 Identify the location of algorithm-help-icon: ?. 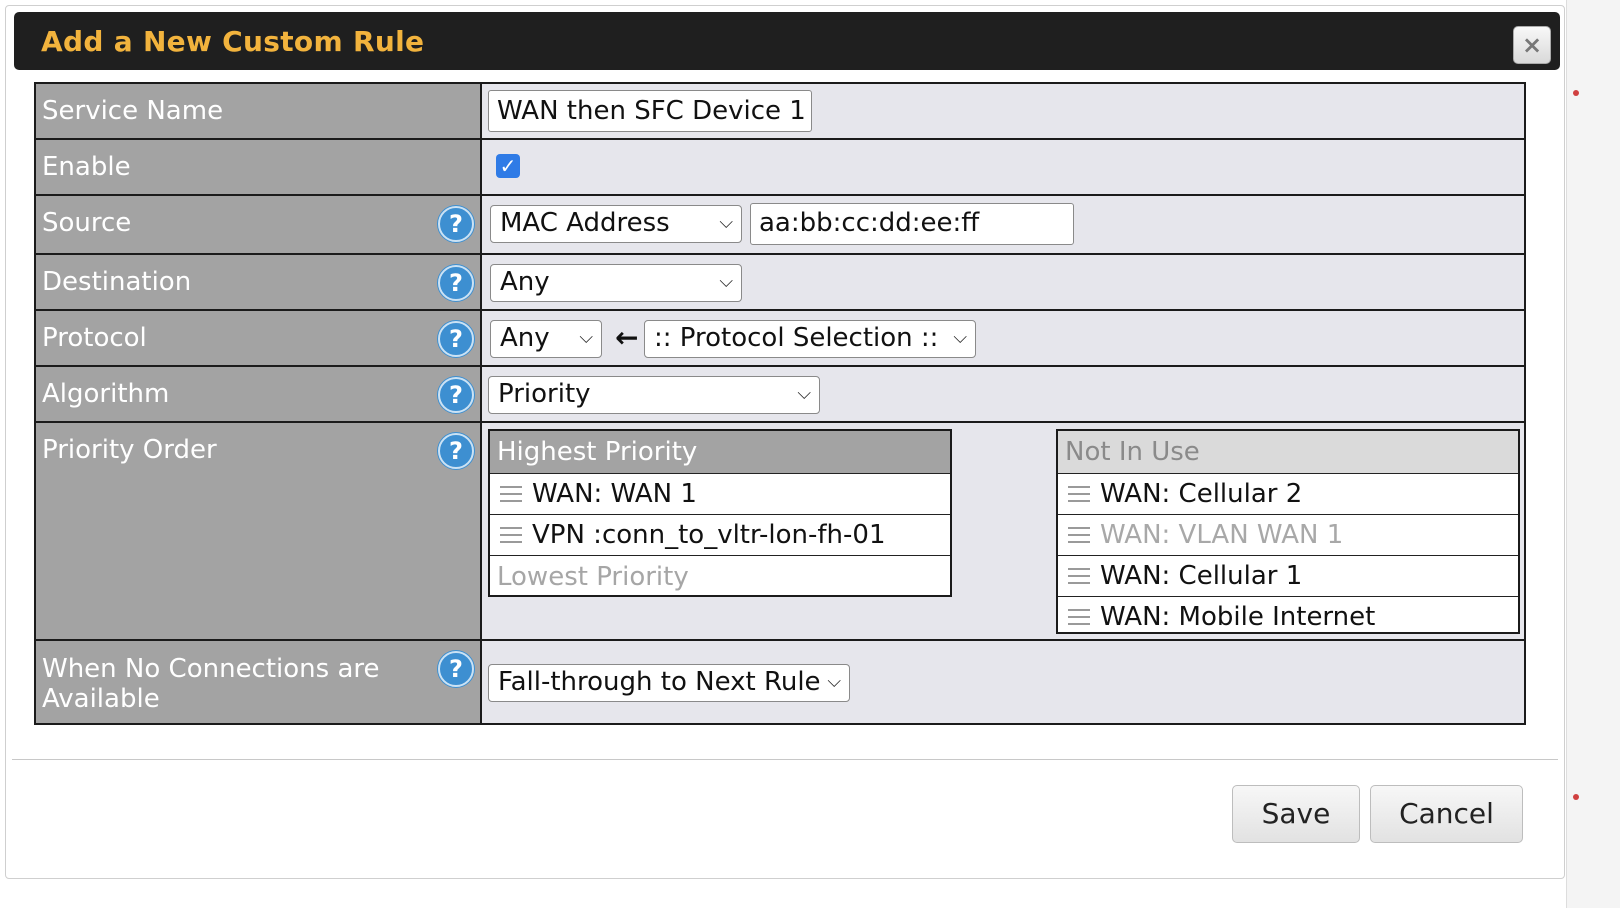
(456, 395).